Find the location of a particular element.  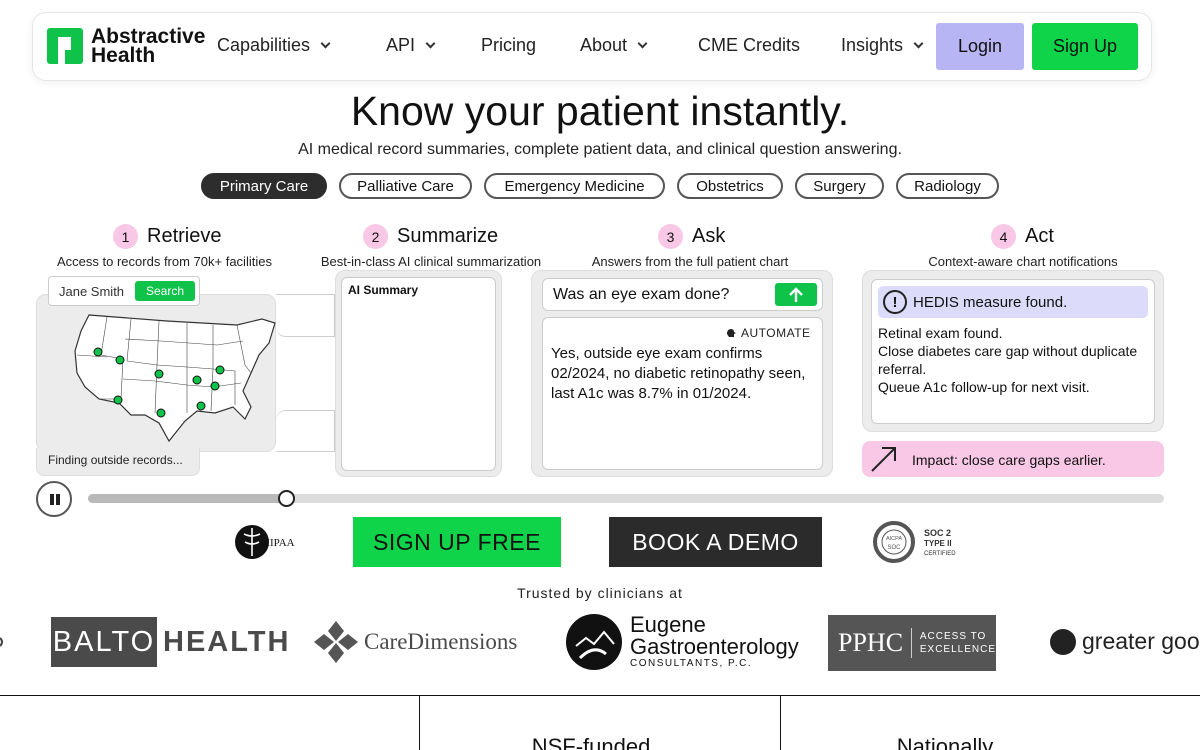

logo-mark-icon is located at coordinates (65, 46).